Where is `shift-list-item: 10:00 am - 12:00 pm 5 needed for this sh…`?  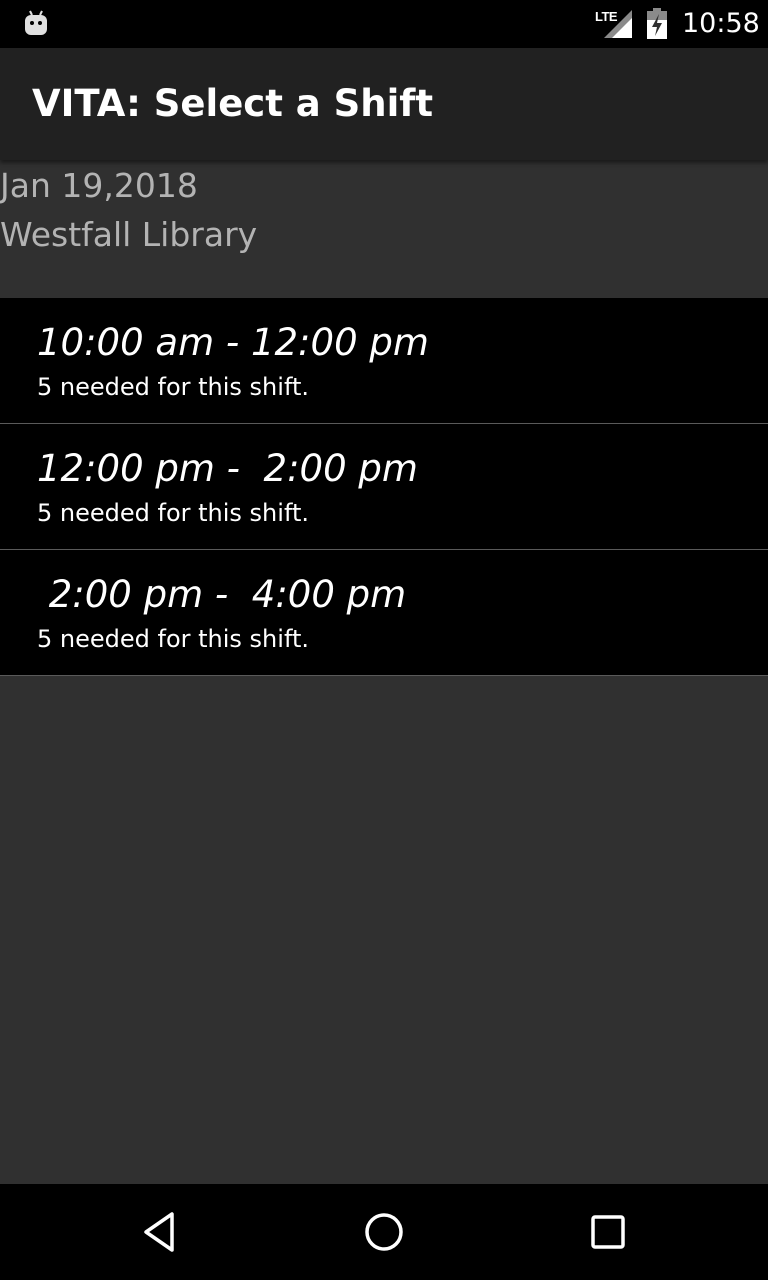
shift-list-item: 10:00 am - 12:00 pm 5 needed for this sh… is located at coordinates (384, 361).